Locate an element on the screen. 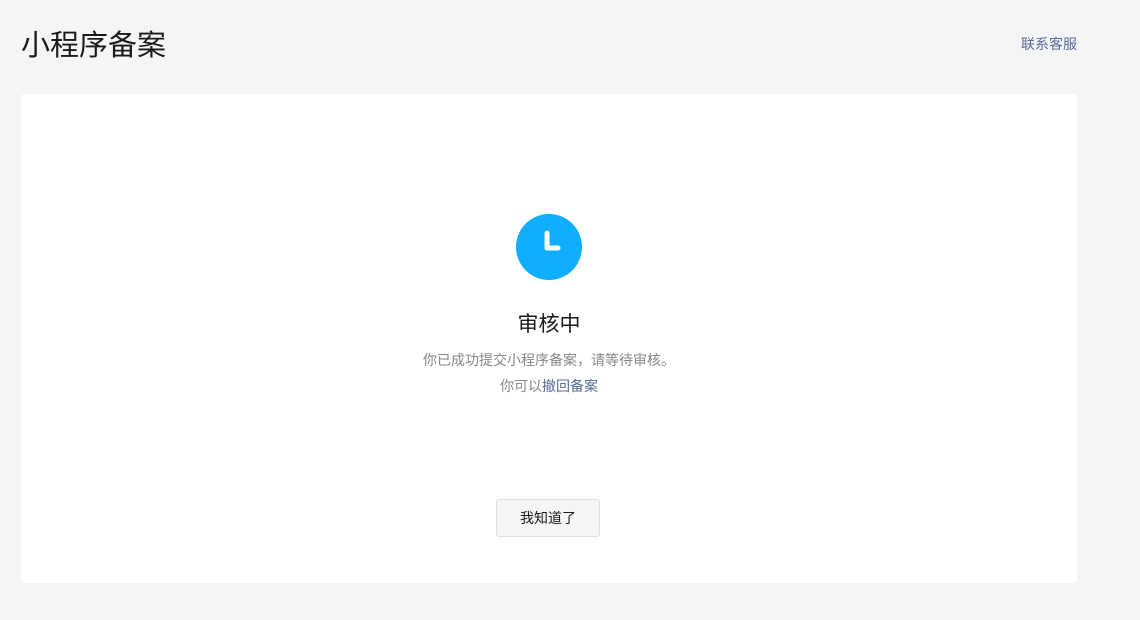 Image resolution: width=1140 pixels, height=620 pixels. status-description-line: 你已成功提交小程序备案，请等待审核。 is located at coordinates (549, 361).